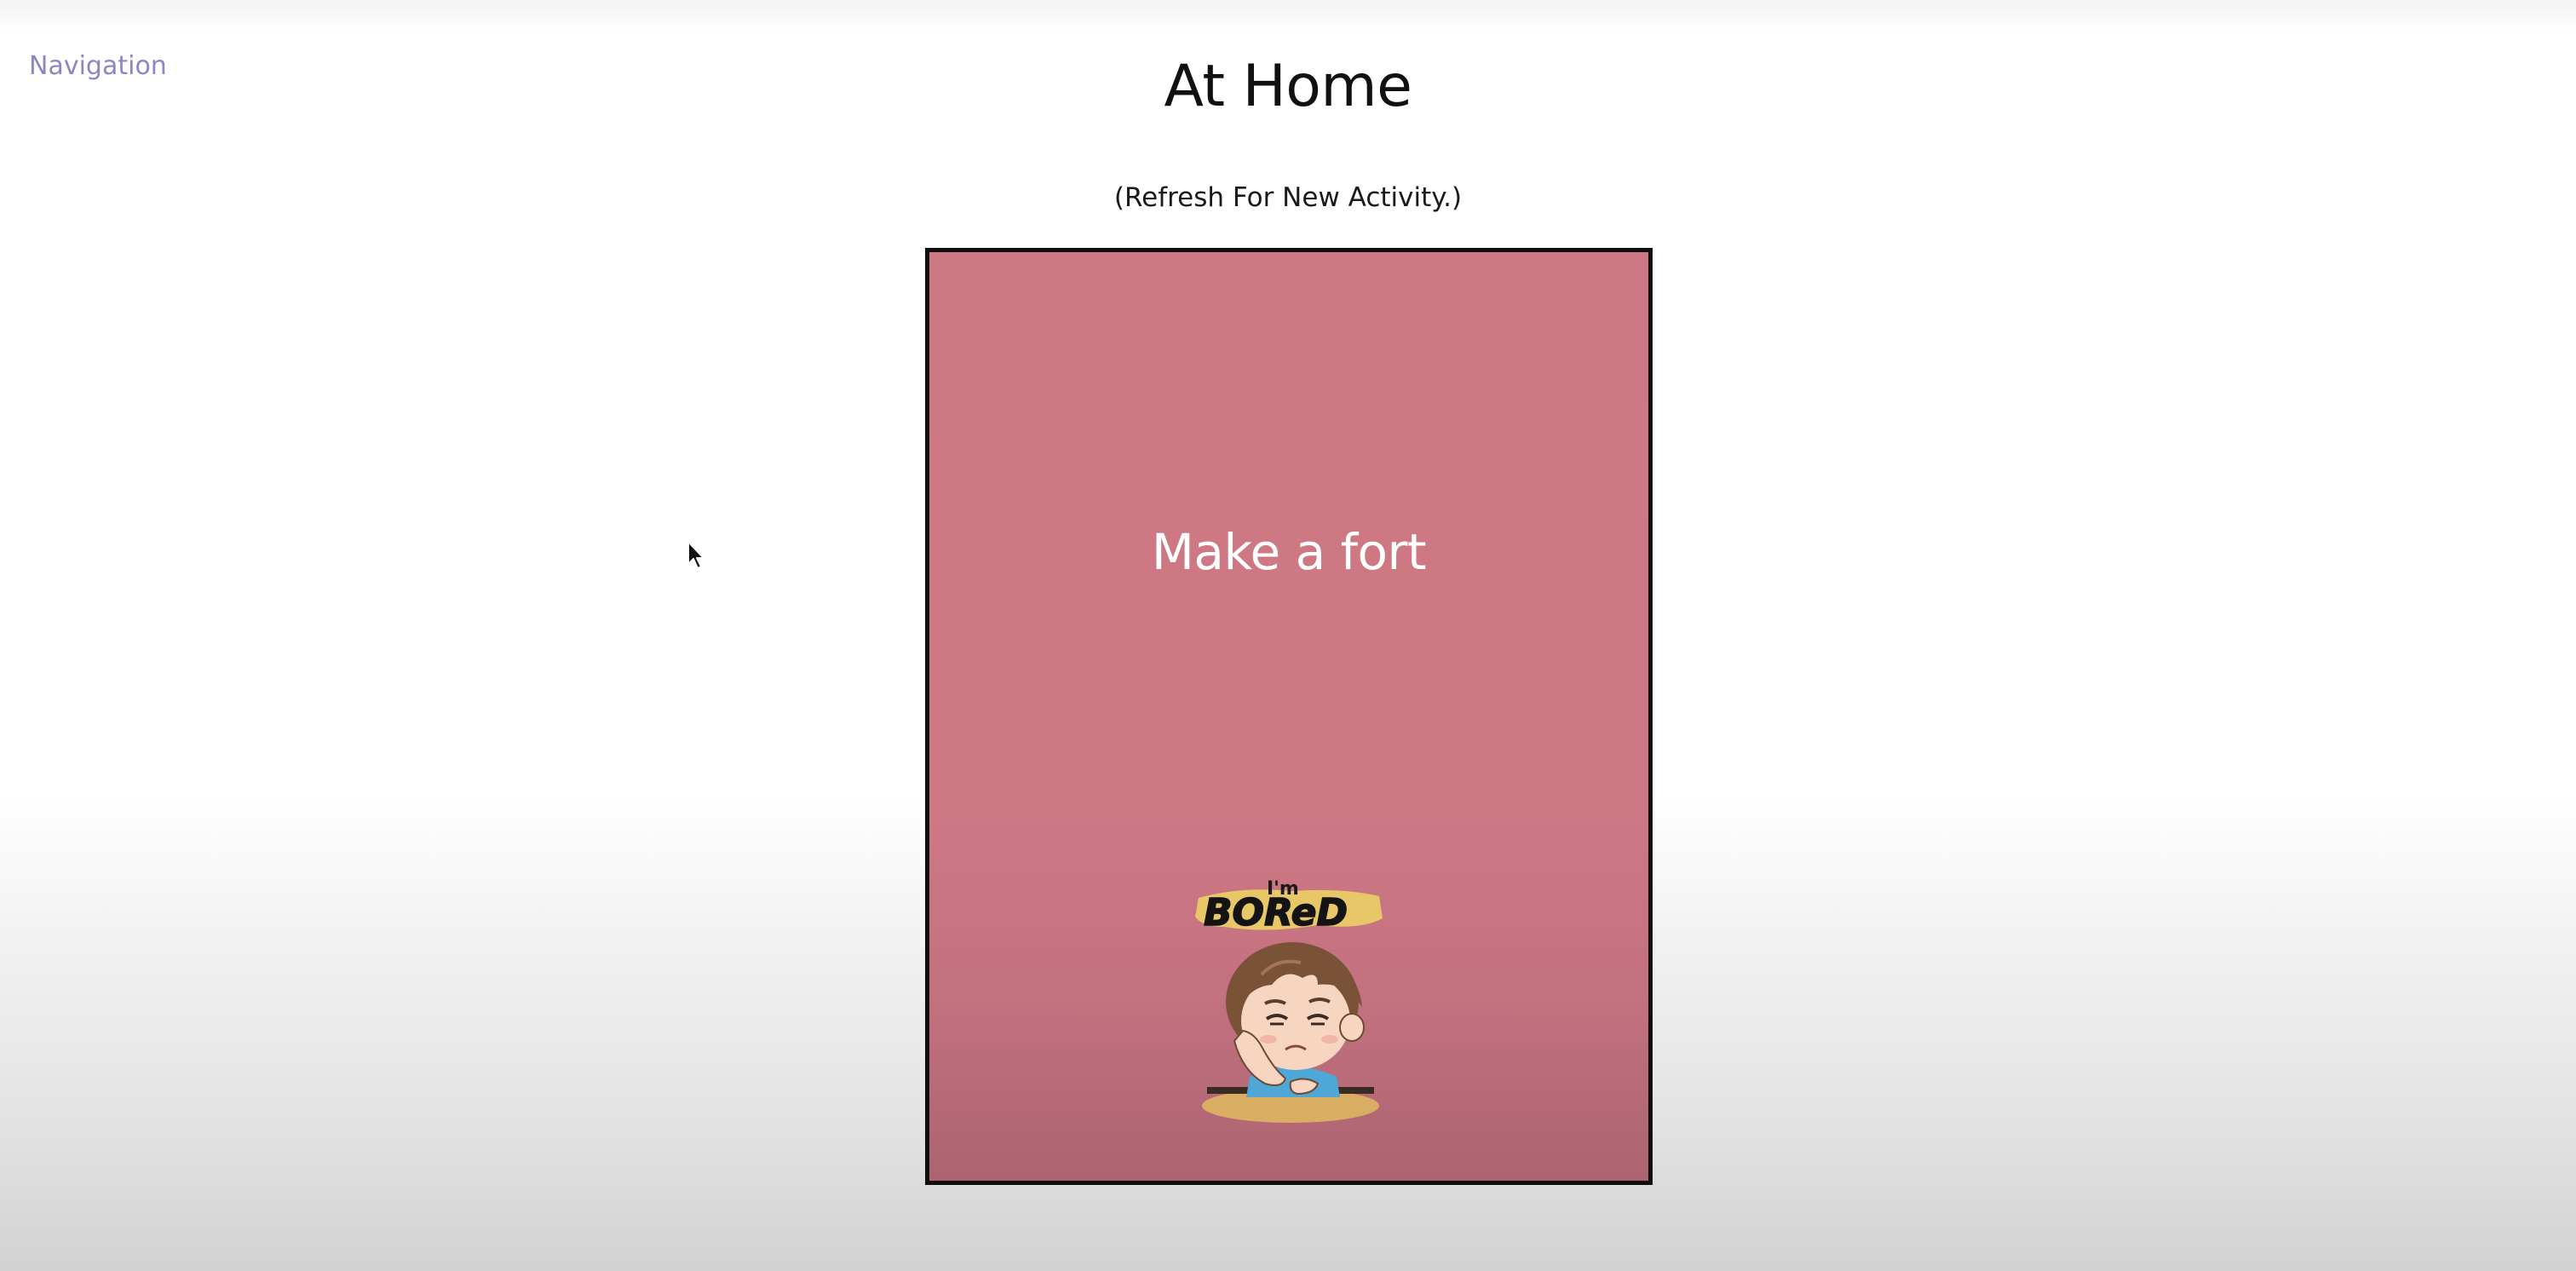 Image resolution: width=2576 pixels, height=1271 pixels. Describe the element at coordinates (1289, 552) in the screenshot. I see `activity-text: Make a fort` at that location.